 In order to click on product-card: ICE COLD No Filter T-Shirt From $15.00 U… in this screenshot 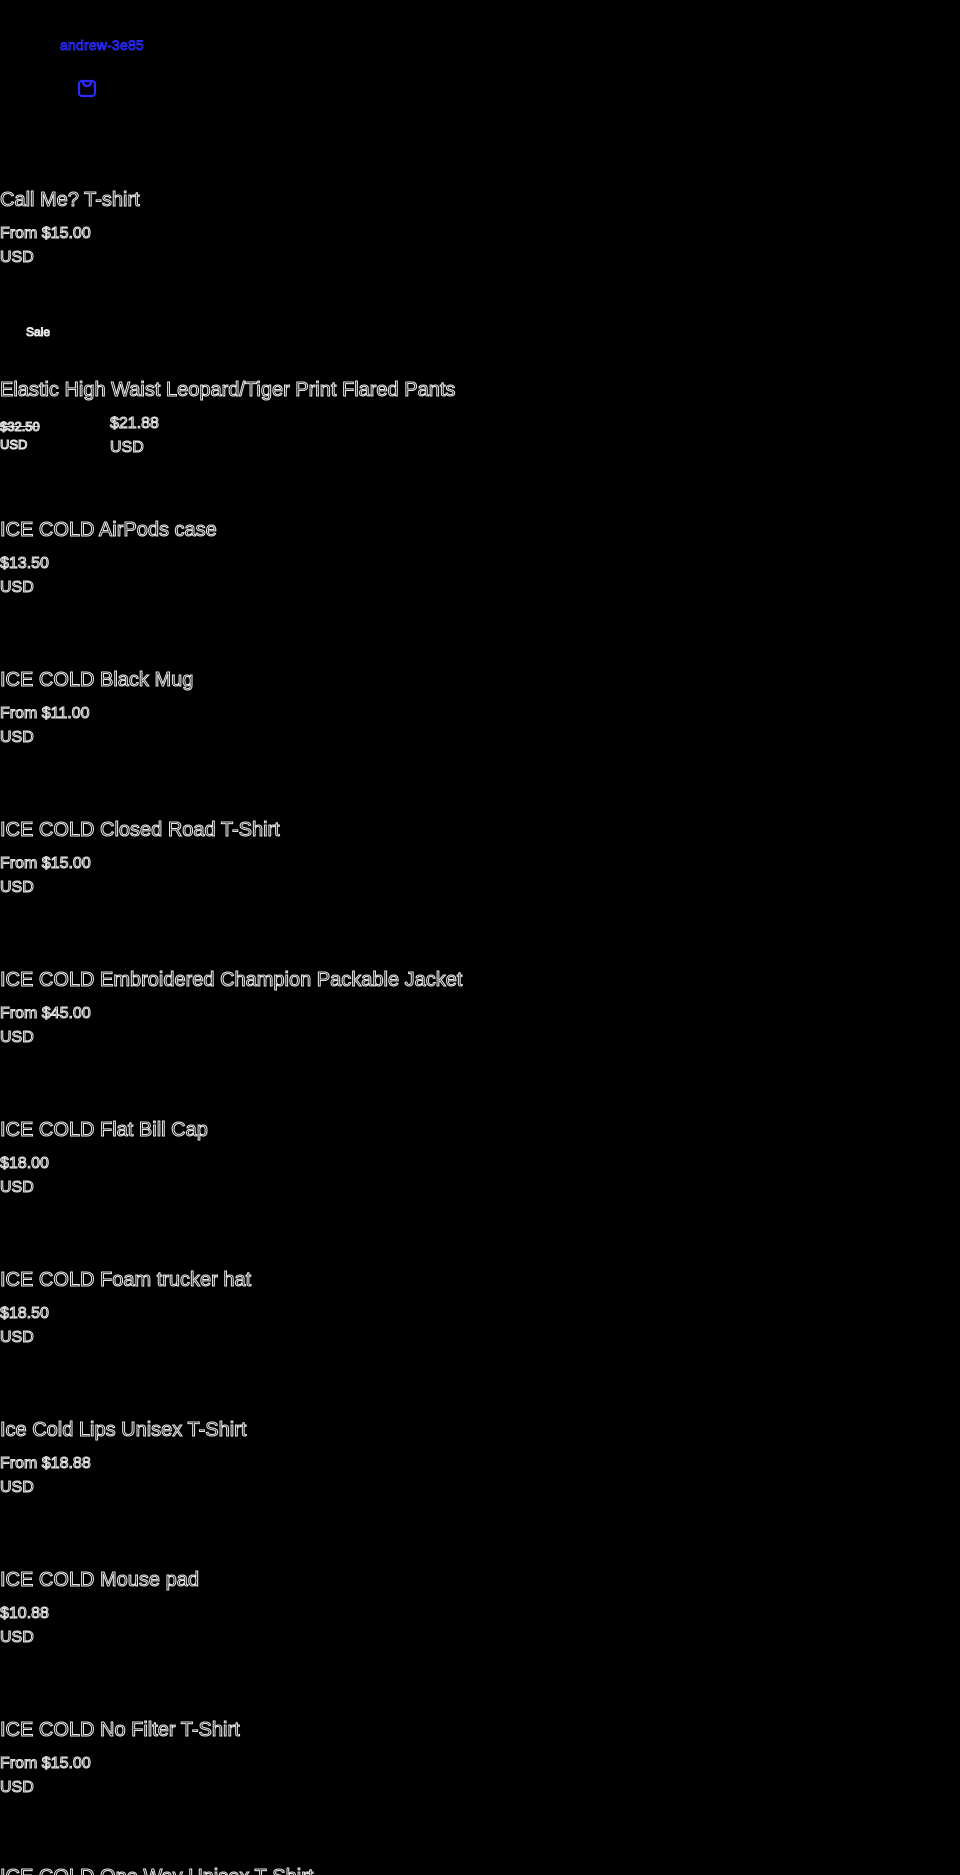, I will do `click(480, 1778)`.